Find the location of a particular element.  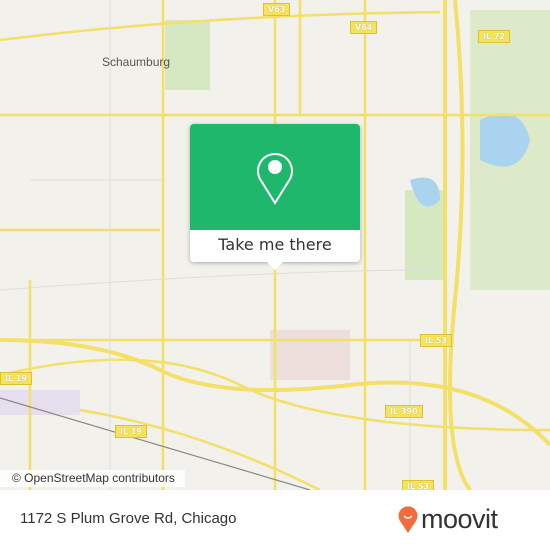

city-label: Schaumburg is located at coordinates (136, 62).